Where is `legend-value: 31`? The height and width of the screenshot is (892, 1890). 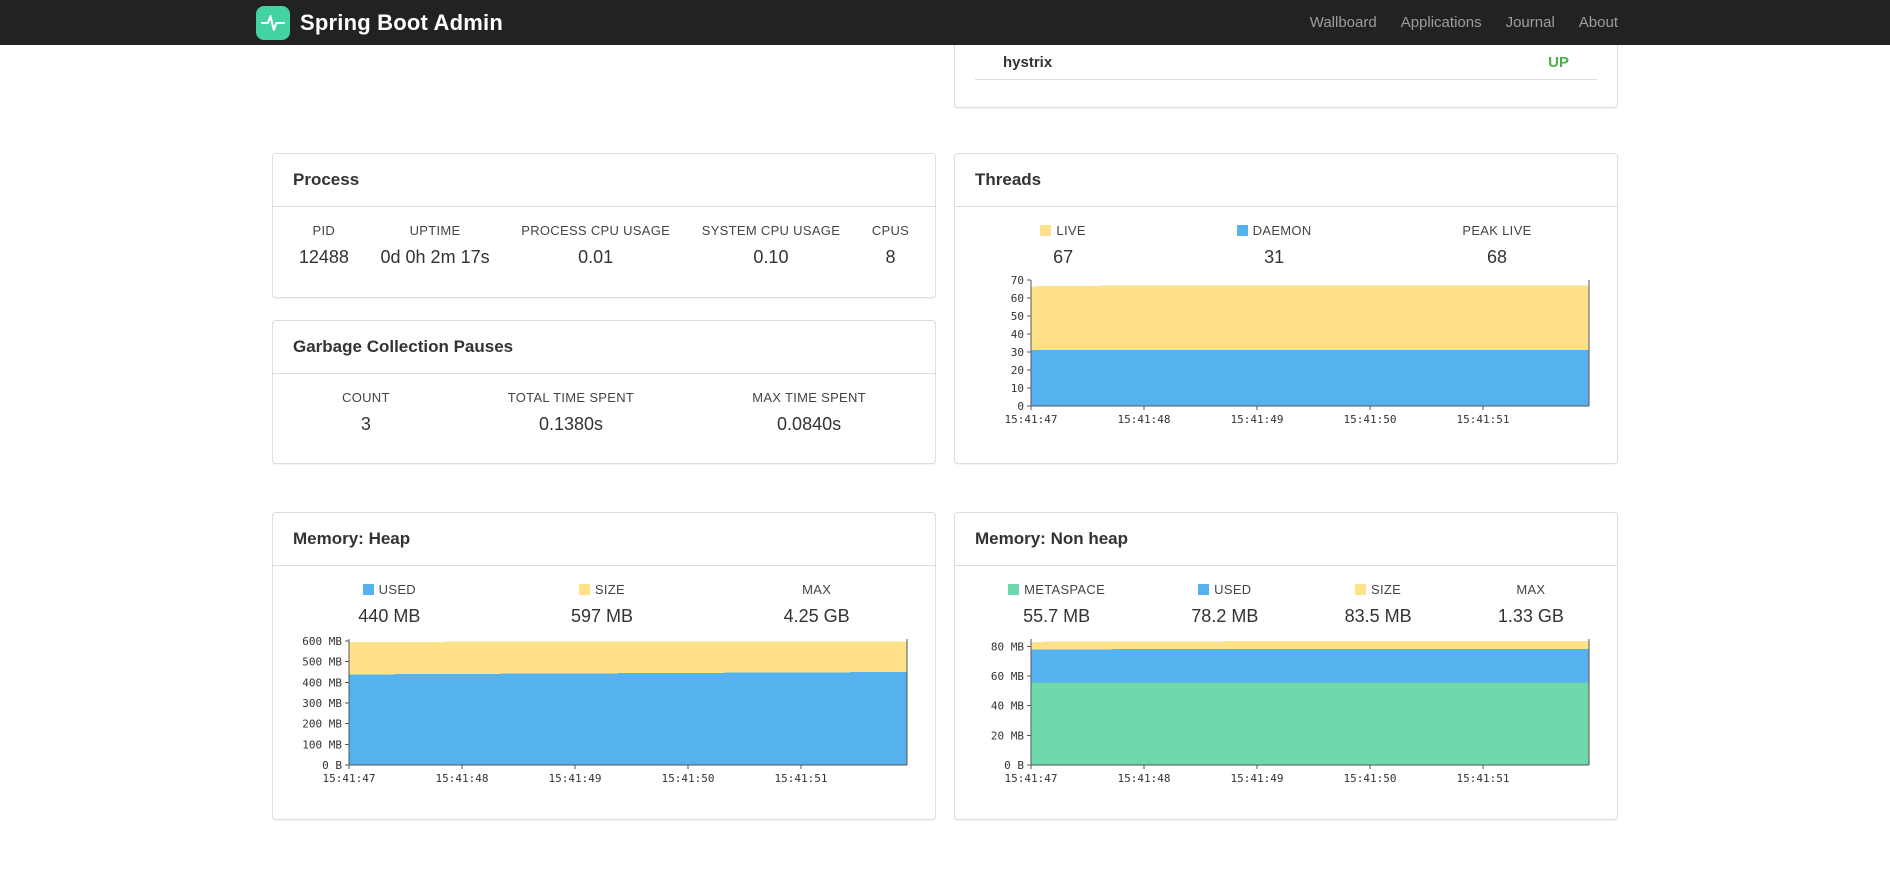
legend-value: 31 is located at coordinates (1274, 257).